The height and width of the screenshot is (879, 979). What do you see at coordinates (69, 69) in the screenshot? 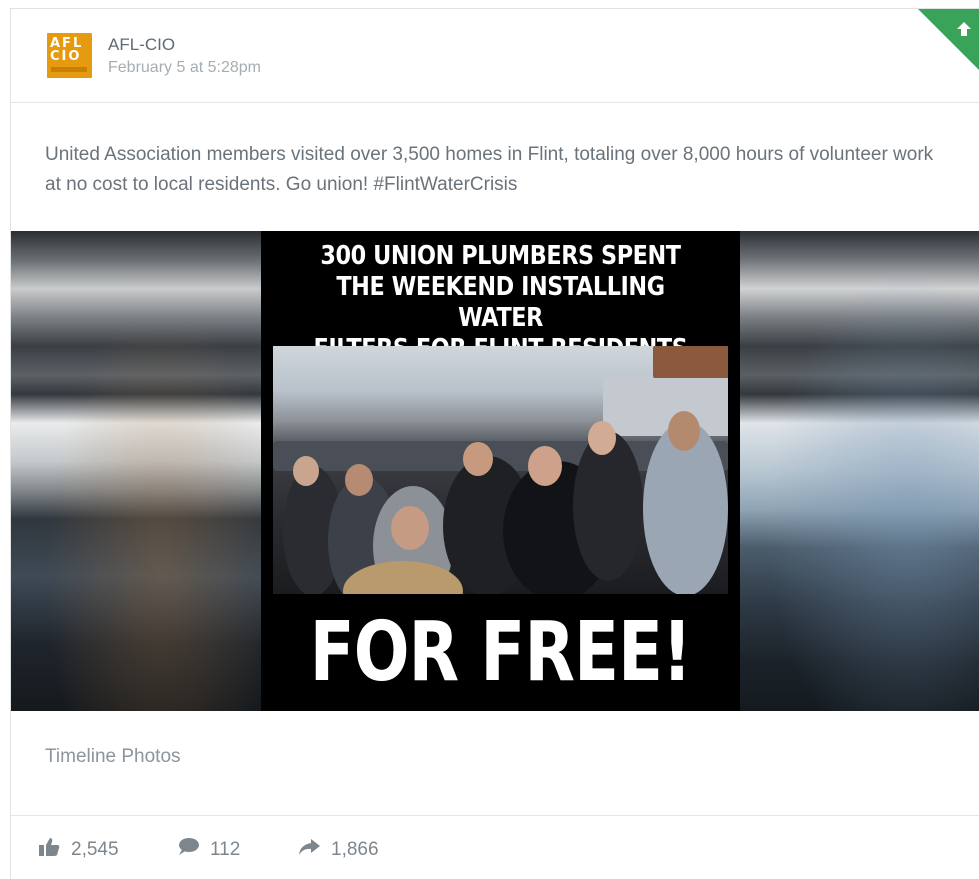
I see `logo-bar` at bounding box center [69, 69].